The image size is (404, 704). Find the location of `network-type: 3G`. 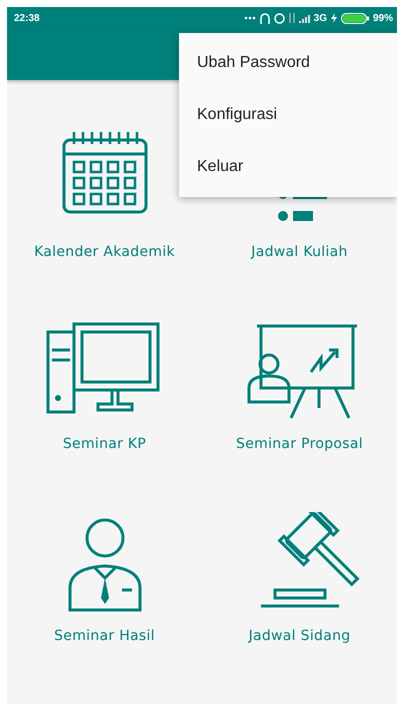

network-type: 3G is located at coordinates (320, 18).